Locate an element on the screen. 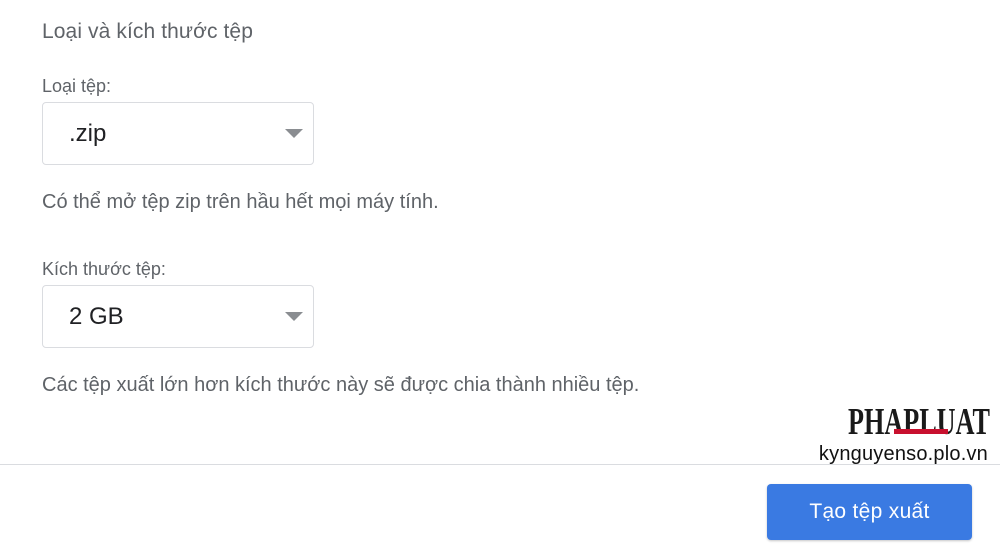  phapluat-logo: PHAPLUAT is located at coordinates (919, 420).